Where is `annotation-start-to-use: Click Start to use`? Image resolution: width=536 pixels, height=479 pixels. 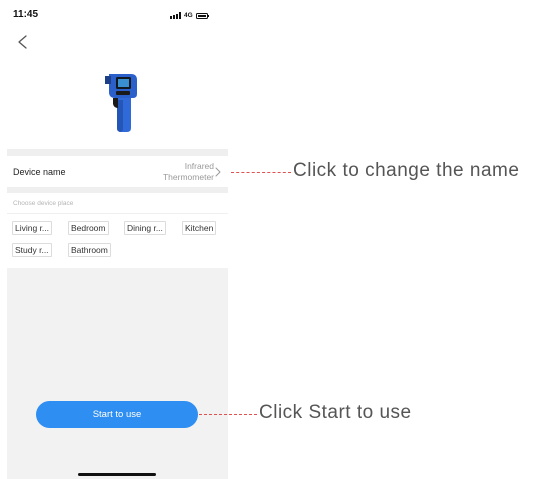
annotation-start-to-use: Click Start to use is located at coordinates (335, 412).